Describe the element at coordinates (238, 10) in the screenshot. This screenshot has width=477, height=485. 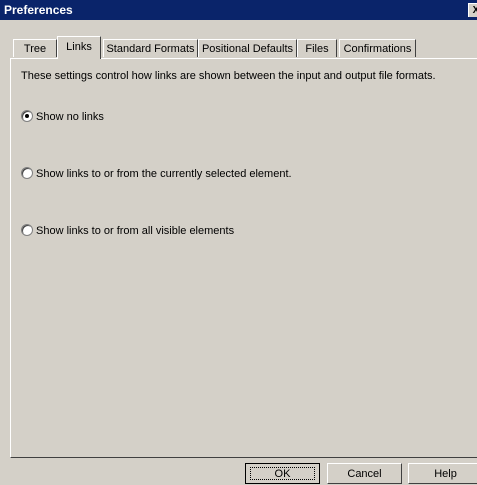
I see `title-bar: Preferences X` at that location.